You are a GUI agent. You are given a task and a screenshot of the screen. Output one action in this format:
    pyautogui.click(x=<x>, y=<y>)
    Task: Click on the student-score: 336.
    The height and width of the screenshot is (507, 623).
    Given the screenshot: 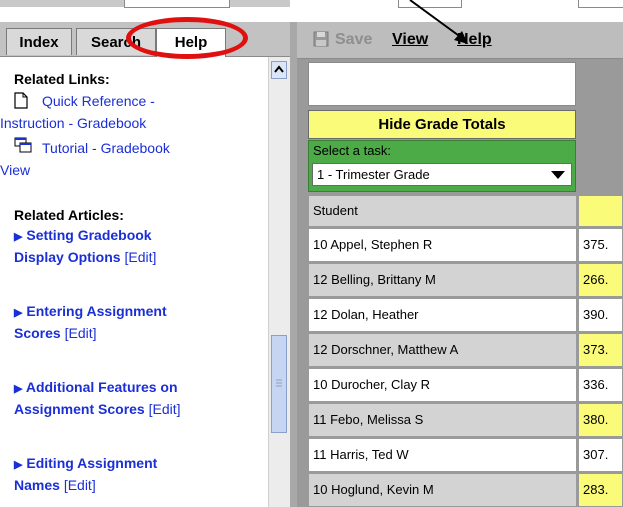 What is the action you would take?
    pyautogui.click(x=600, y=385)
    